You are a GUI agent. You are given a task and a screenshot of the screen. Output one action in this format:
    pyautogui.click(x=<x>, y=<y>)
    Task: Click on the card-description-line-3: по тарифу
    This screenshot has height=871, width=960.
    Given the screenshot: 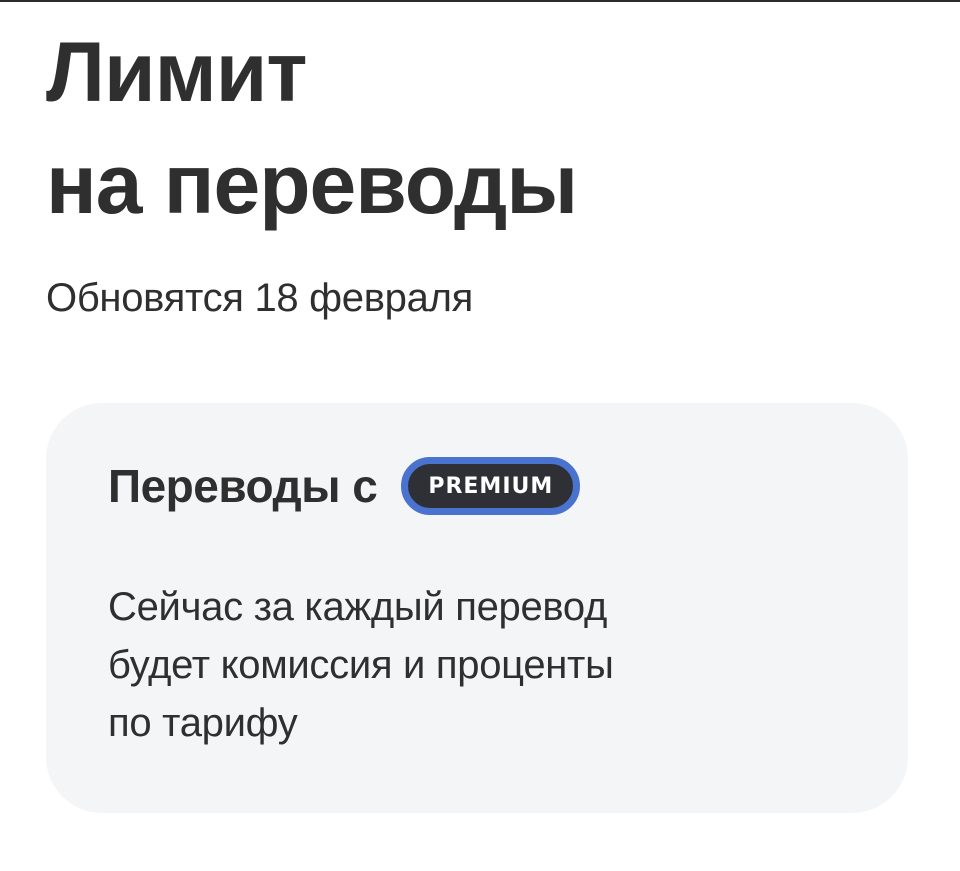 What is the action you would take?
    pyautogui.click(x=203, y=723)
    